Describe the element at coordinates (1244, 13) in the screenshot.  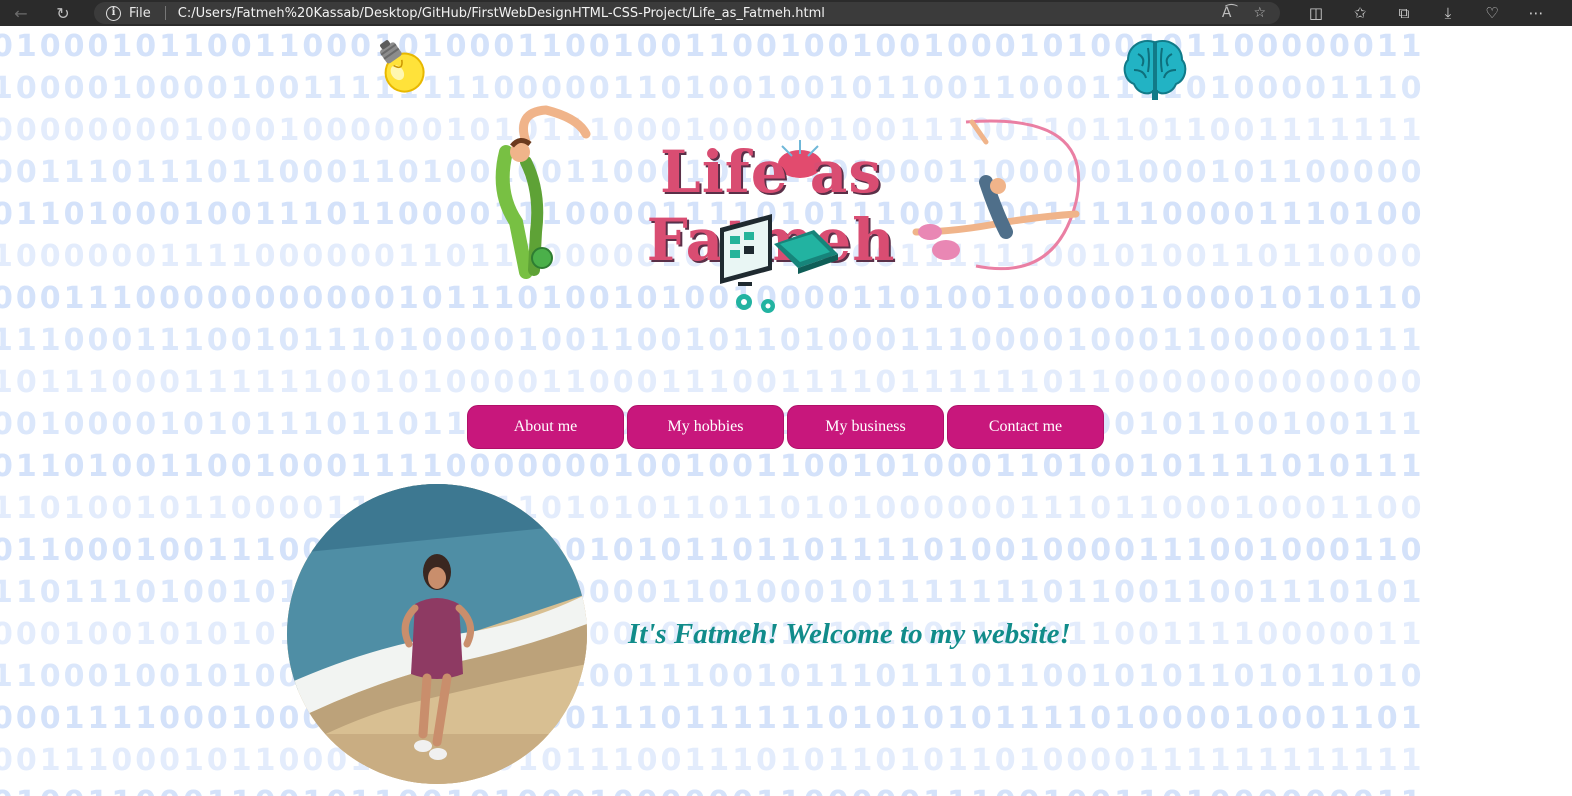
I see `address-actions: A͡ ☆` at that location.